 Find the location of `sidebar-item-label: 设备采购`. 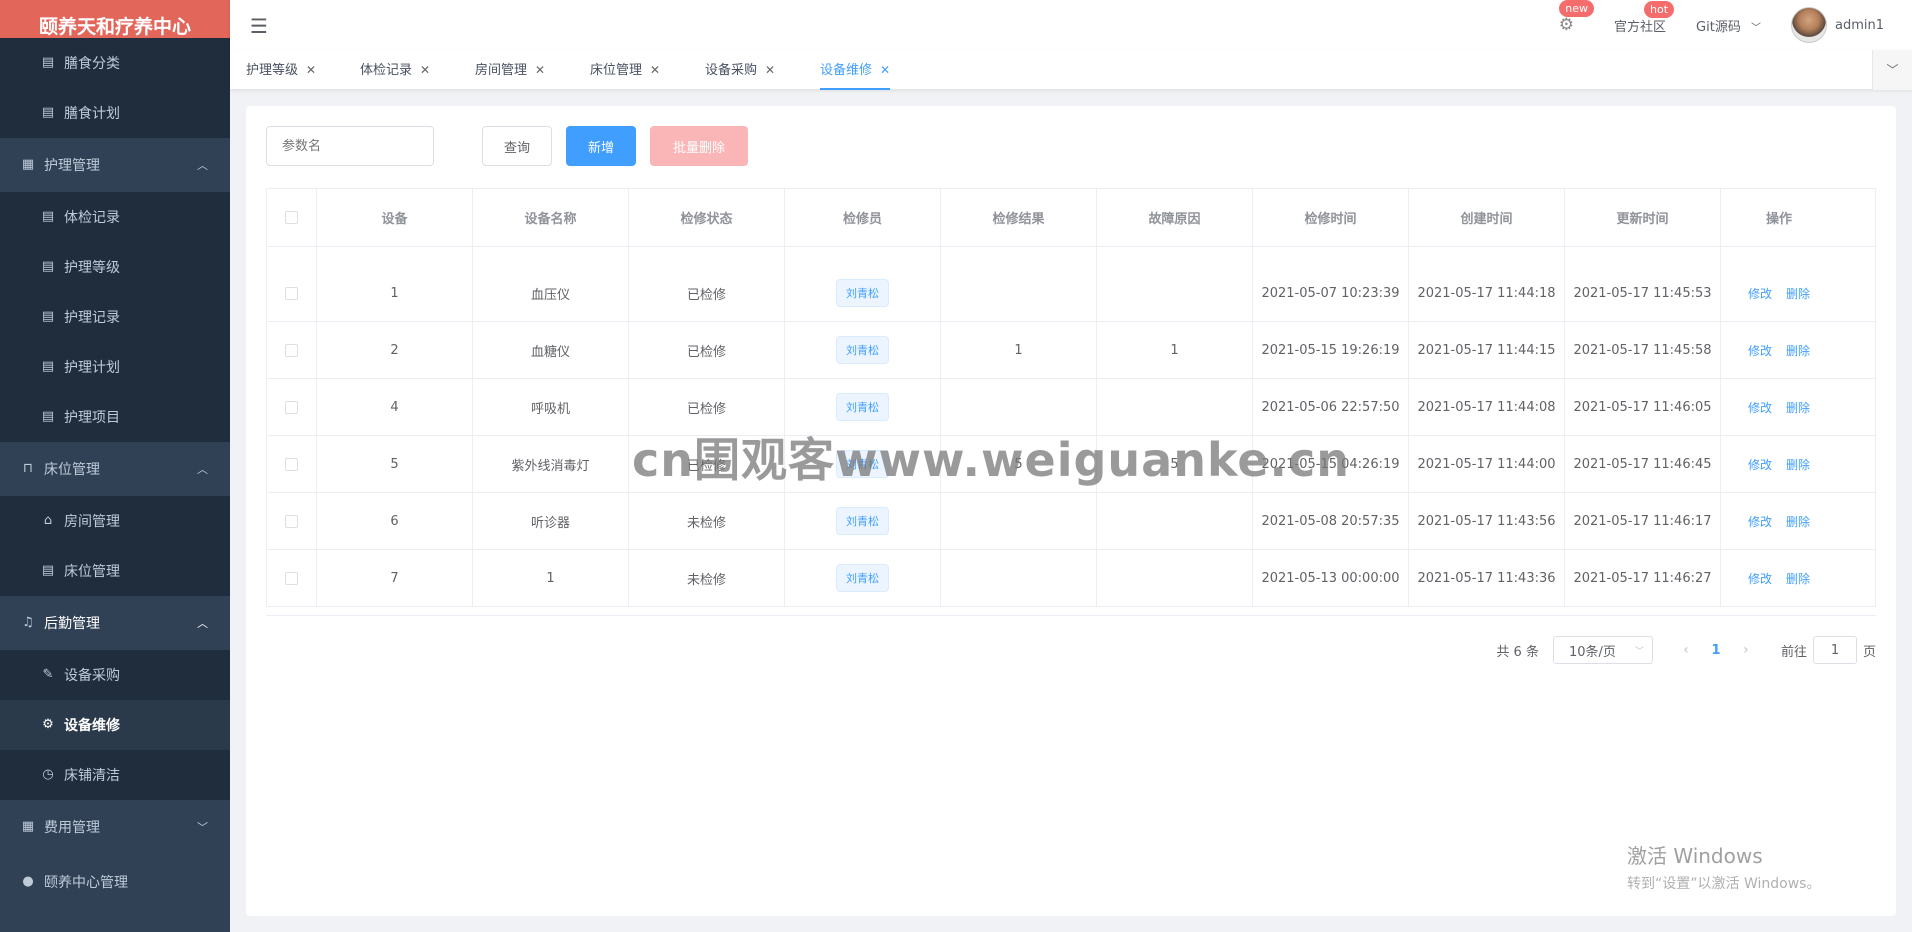

sidebar-item-label: 设备采购 is located at coordinates (92, 676).